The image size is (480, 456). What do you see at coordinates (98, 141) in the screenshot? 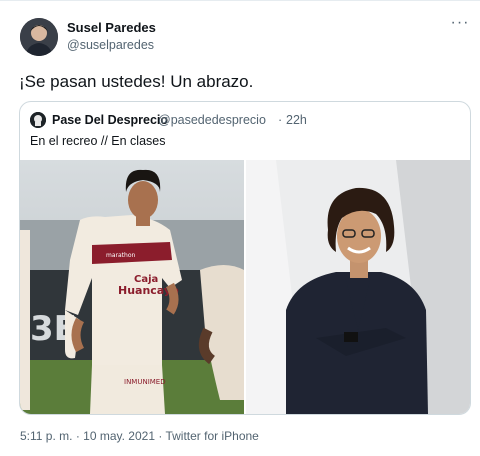
I see `quoted-tweet-text: En el recreo // En clases` at bounding box center [98, 141].